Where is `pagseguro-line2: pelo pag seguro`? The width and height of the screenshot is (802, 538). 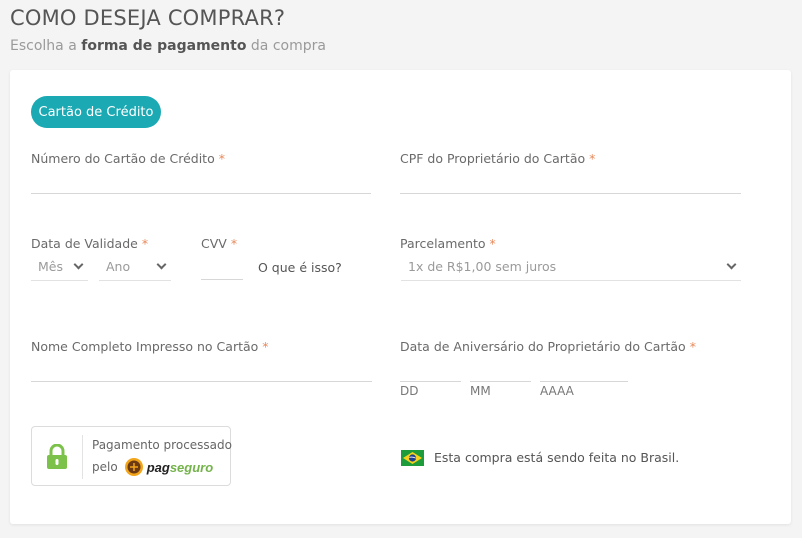
pagseguro-line2: pelo pag seguro is located at coordinates (152, 467).